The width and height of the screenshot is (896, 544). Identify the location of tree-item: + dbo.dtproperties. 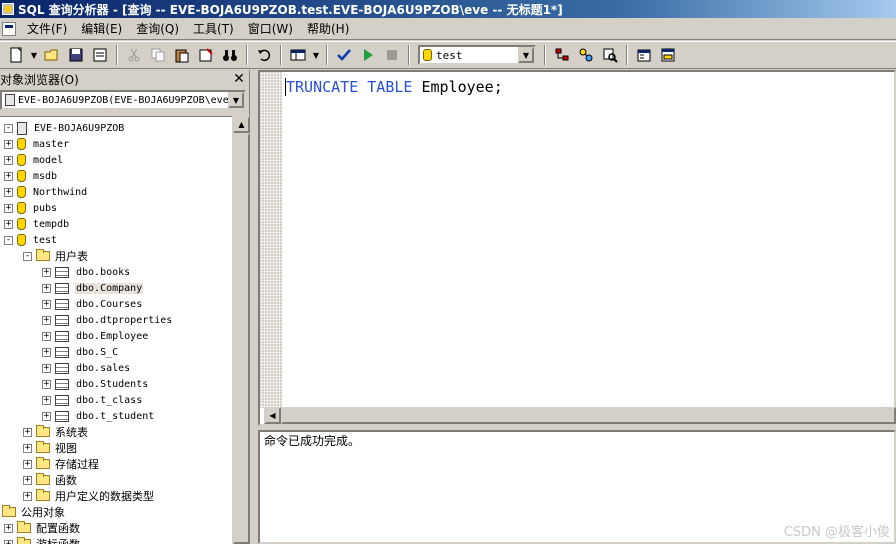
(107, 320).